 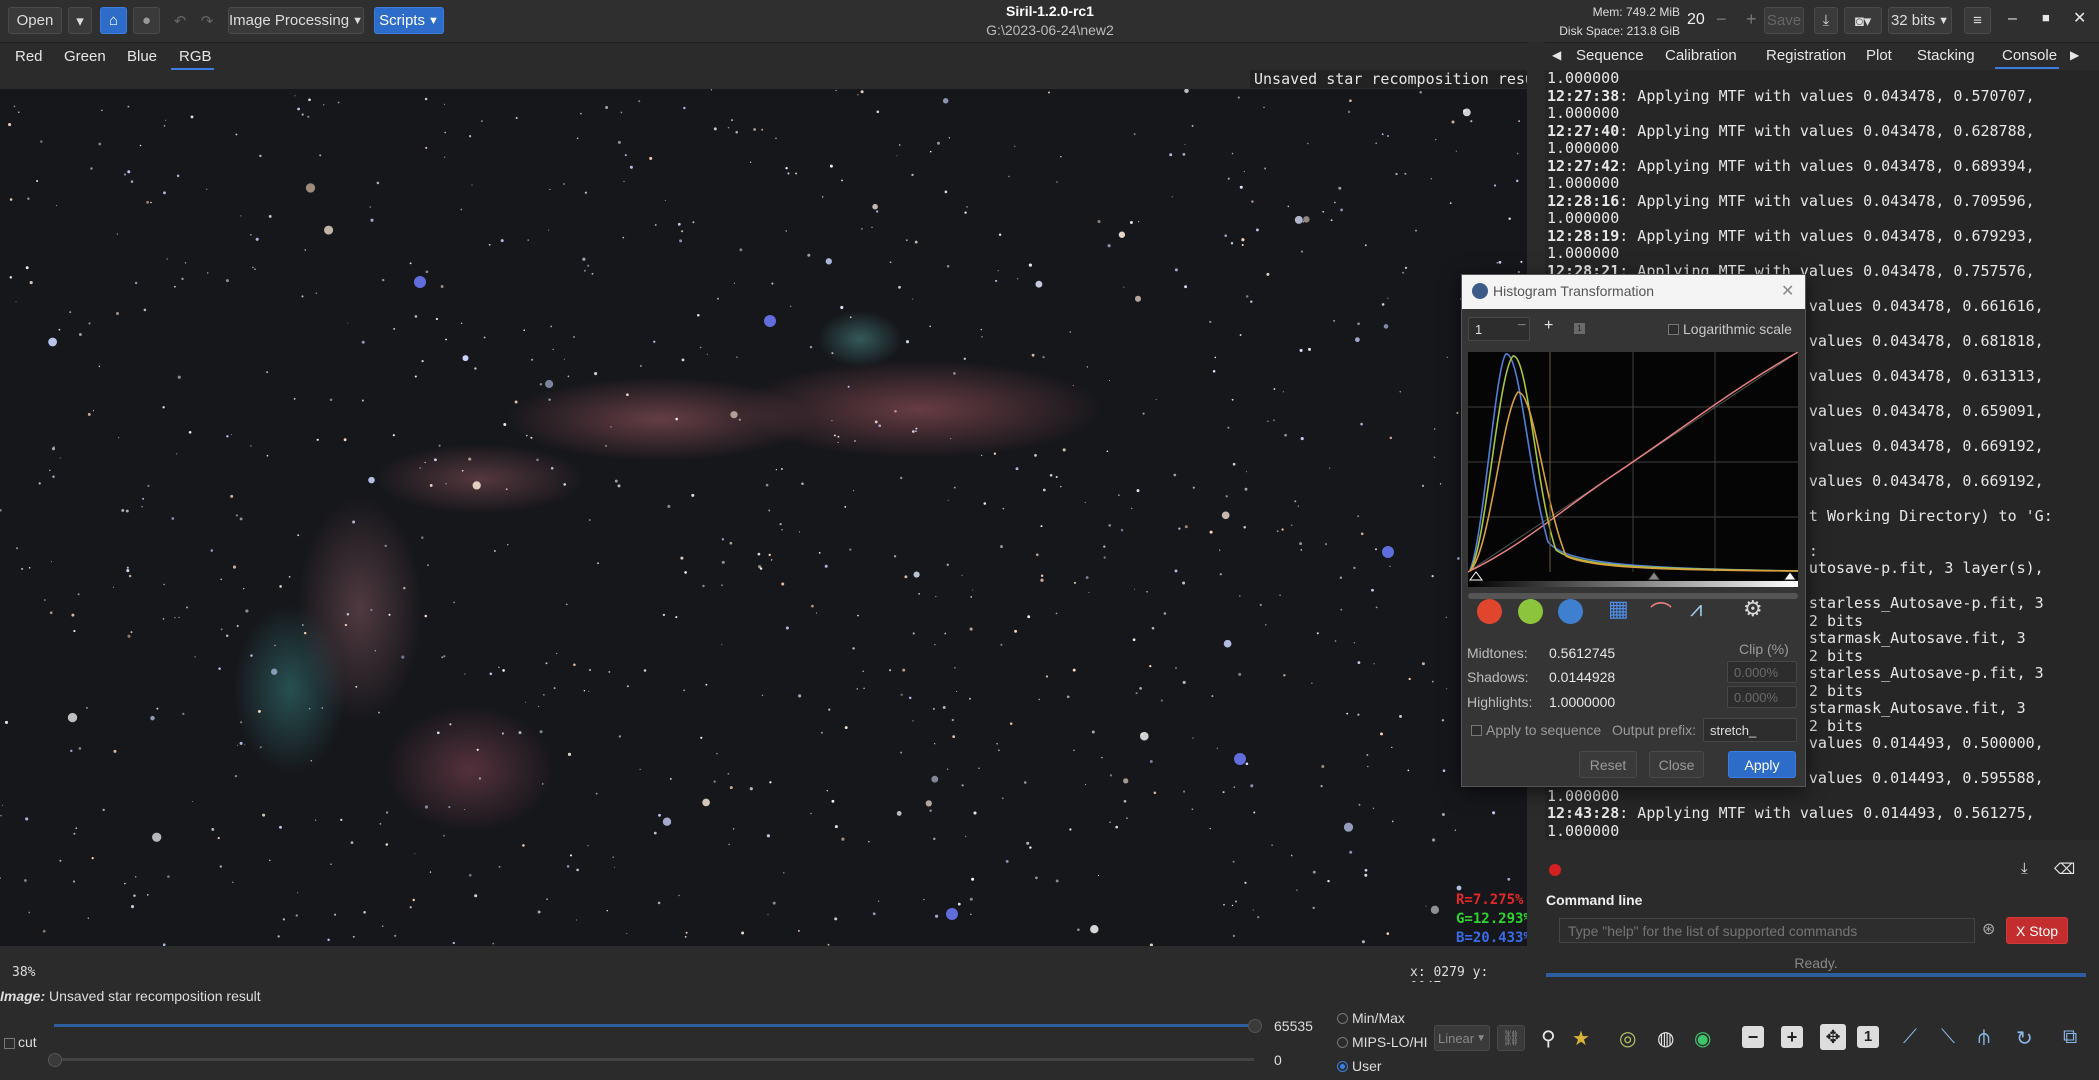 What do you see at coordinates (1342, 1066) in the screenshot?
I see `user-radio` at bounding box center [1342, 1066].